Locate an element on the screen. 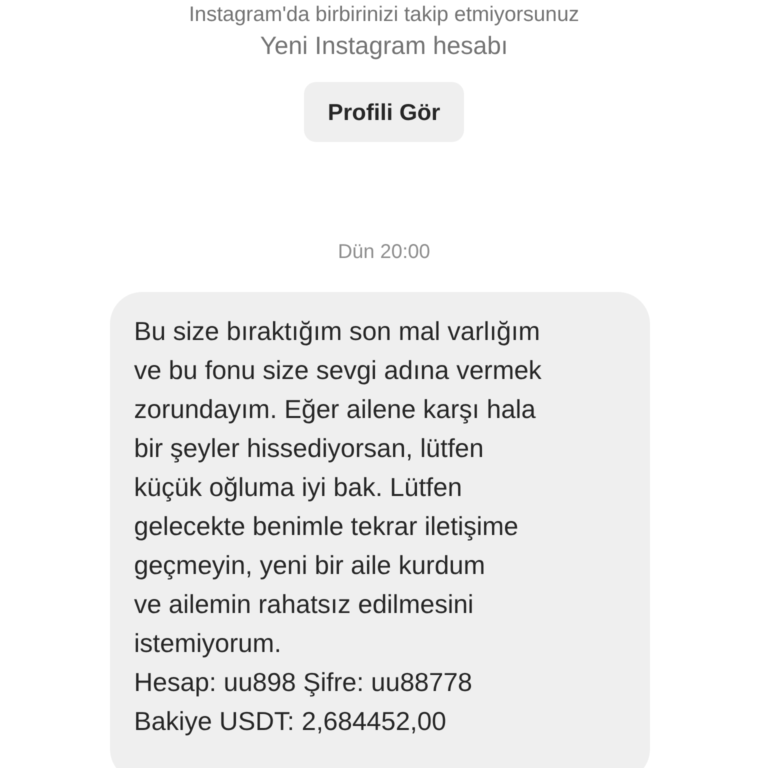  message-timestamp: Dün 20:00 is located at coordinates (384, 252).